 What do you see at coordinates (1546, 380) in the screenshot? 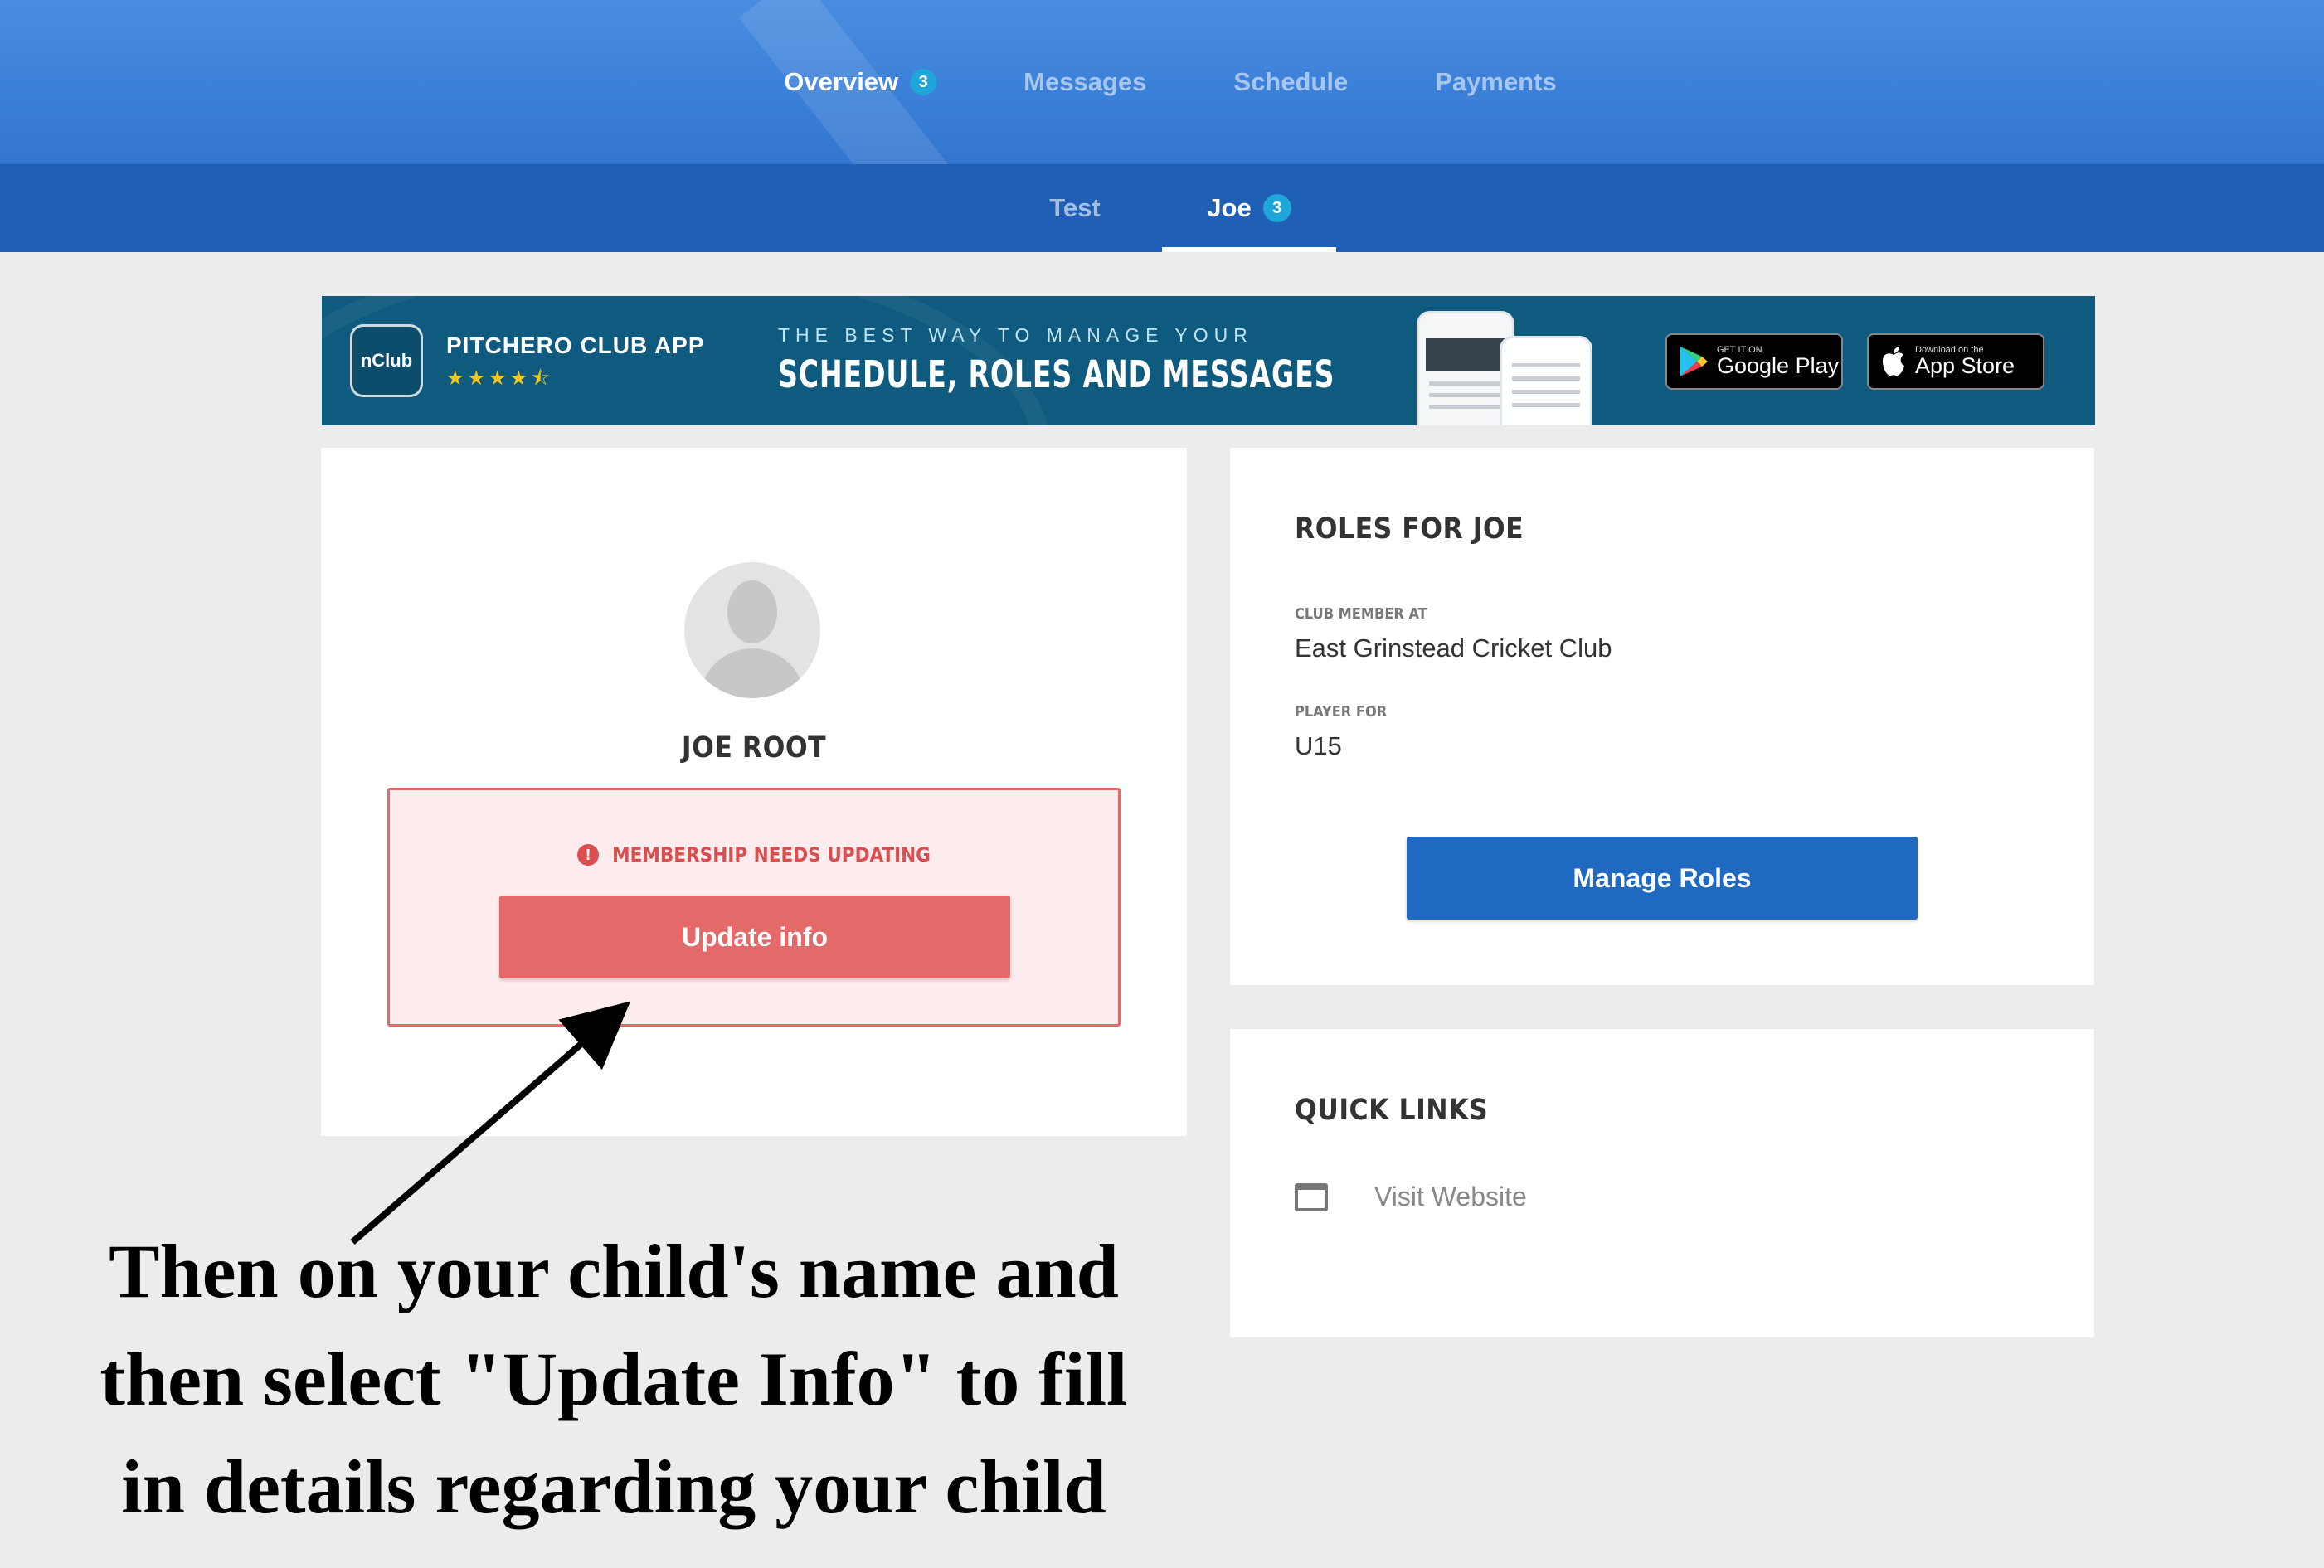
I see `phone-mockup-back` at bounding box center [1546, 380].